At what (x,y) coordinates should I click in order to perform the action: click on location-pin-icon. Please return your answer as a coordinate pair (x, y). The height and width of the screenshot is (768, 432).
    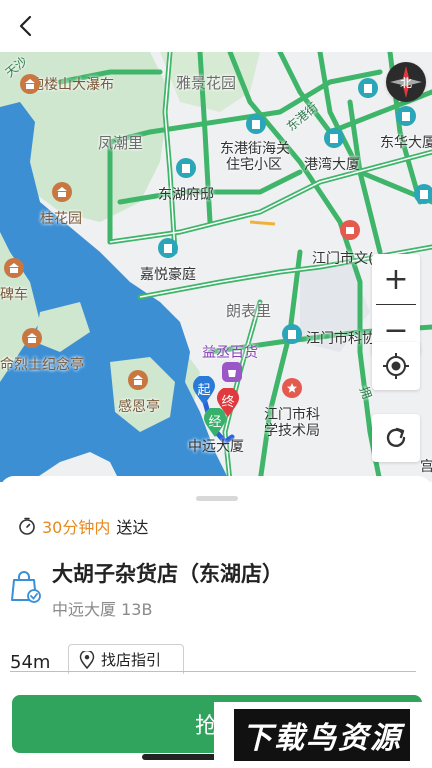
    Looking at the image, I should click on (87, 659).